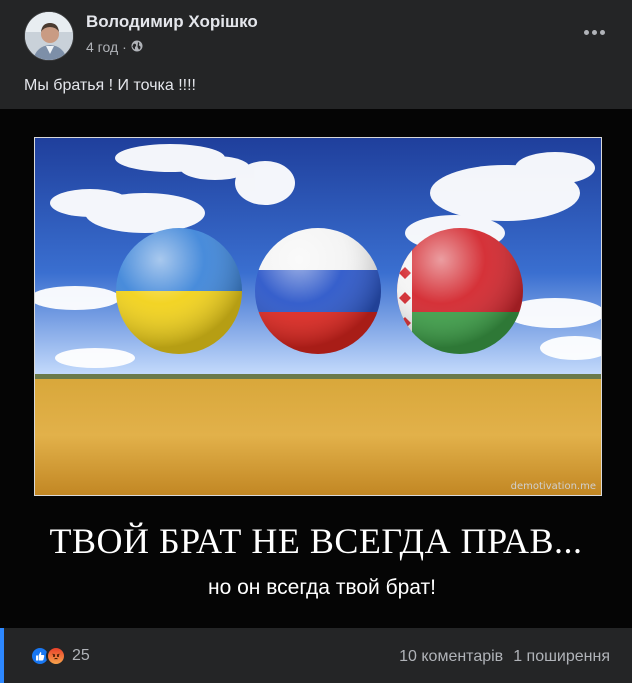 This screenshot has width=632, height=683. I want to click on reactions-count: 25, so click(81, 655).